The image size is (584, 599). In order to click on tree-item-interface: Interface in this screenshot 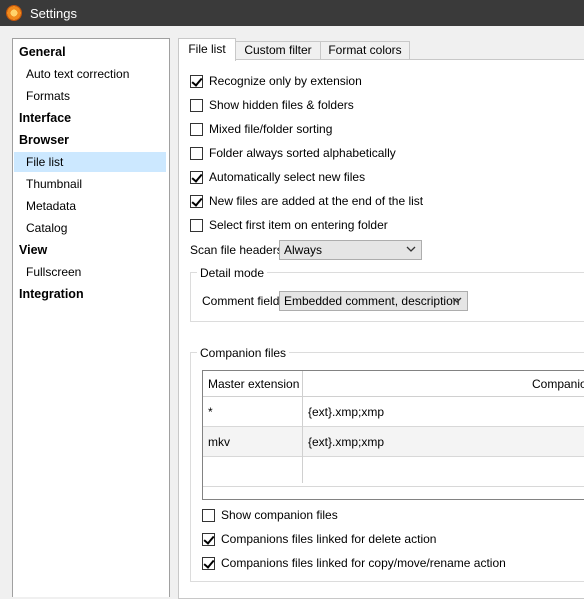, I will do `click(90, 118)`.